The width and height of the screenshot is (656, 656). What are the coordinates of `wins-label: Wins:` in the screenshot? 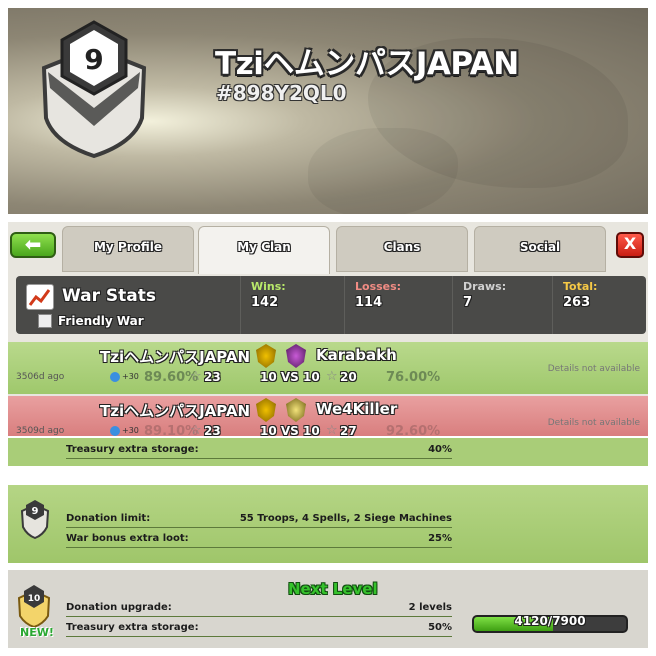 It's located at (268, 286).